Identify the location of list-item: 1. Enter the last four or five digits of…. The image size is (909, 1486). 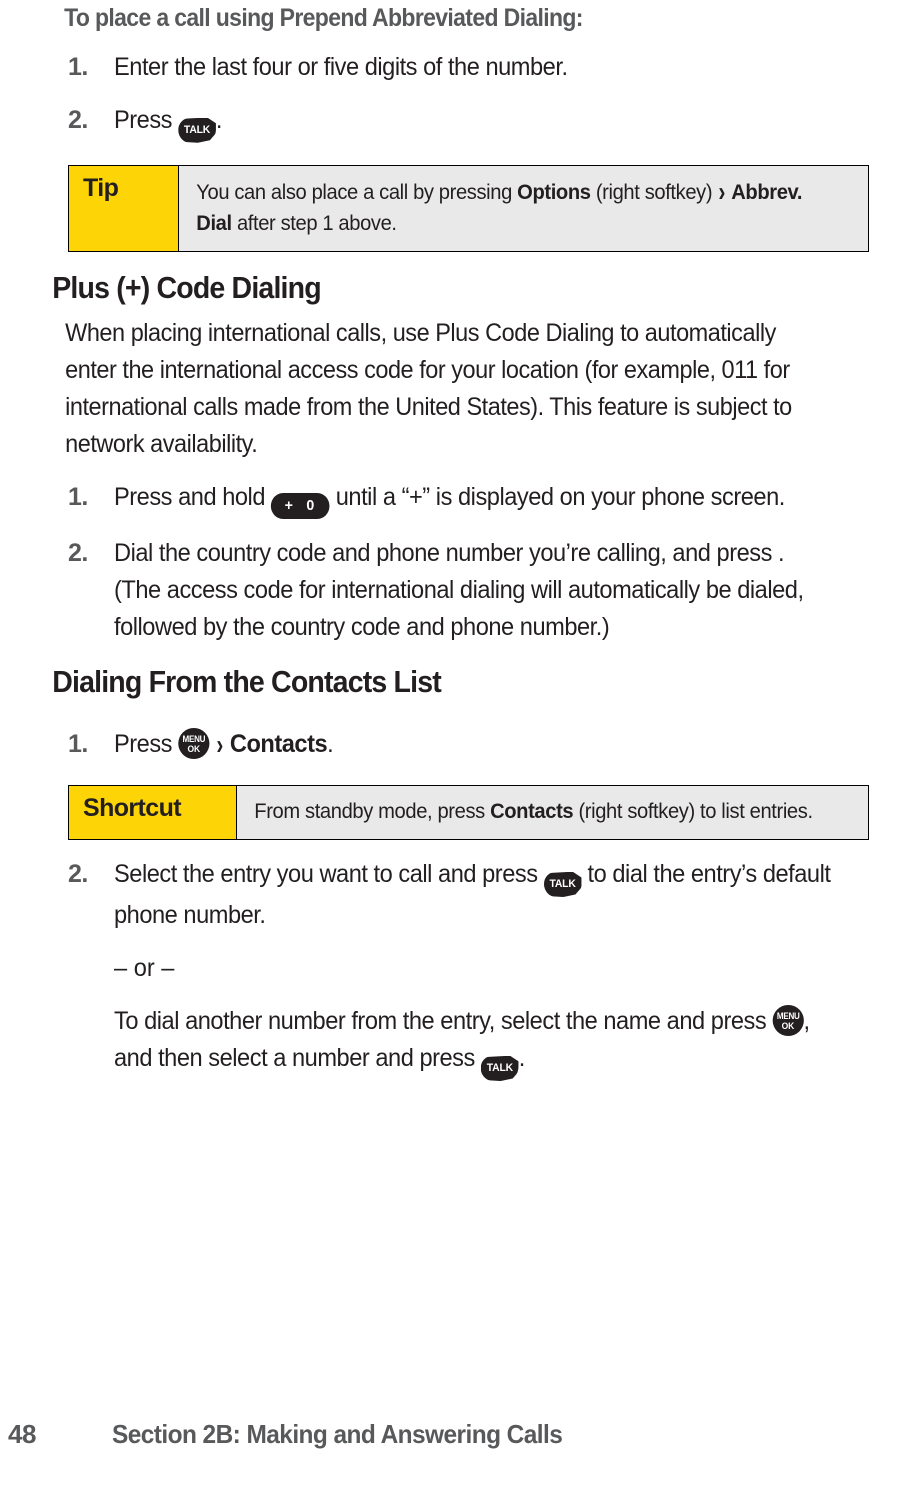
(454, 67).